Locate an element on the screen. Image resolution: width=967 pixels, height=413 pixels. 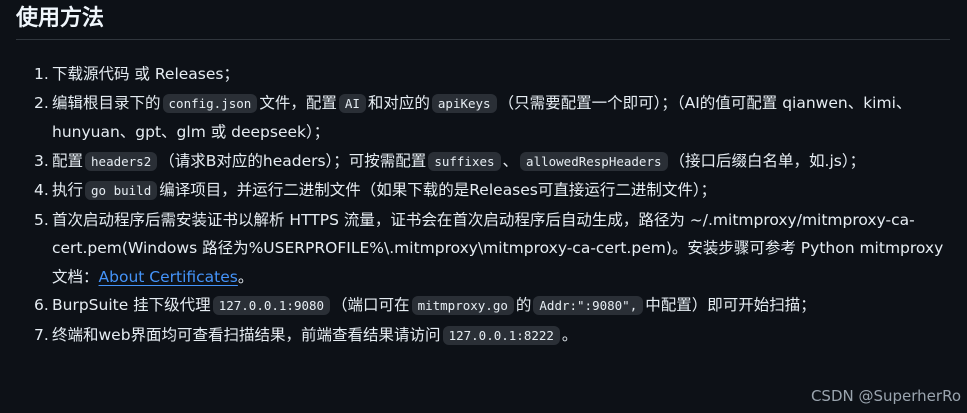
step-text: （请求B对应的headers）；可按需配置 is located at coordinates (293, 160).